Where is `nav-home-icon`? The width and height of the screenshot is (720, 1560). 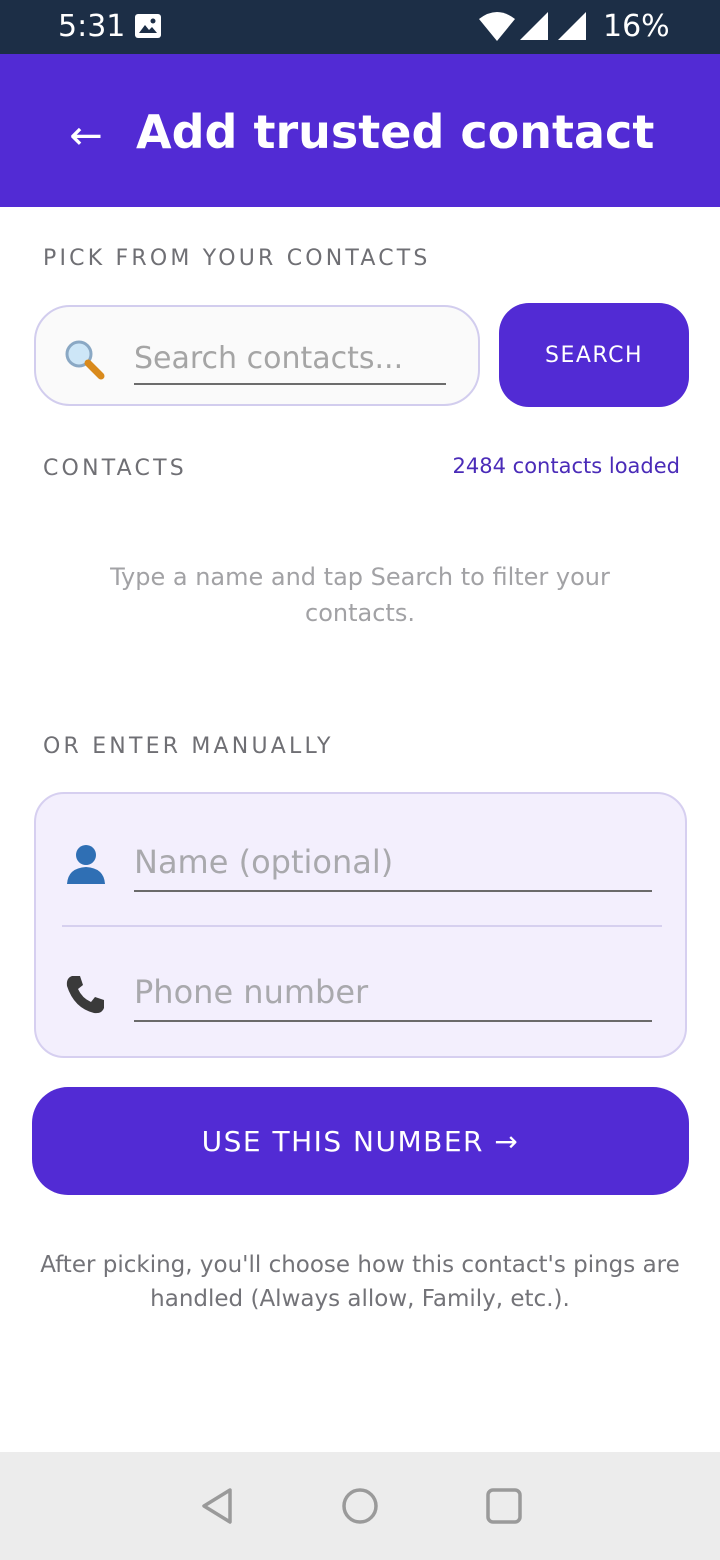 nav-home-icon is located at coordinates (360, 1506).